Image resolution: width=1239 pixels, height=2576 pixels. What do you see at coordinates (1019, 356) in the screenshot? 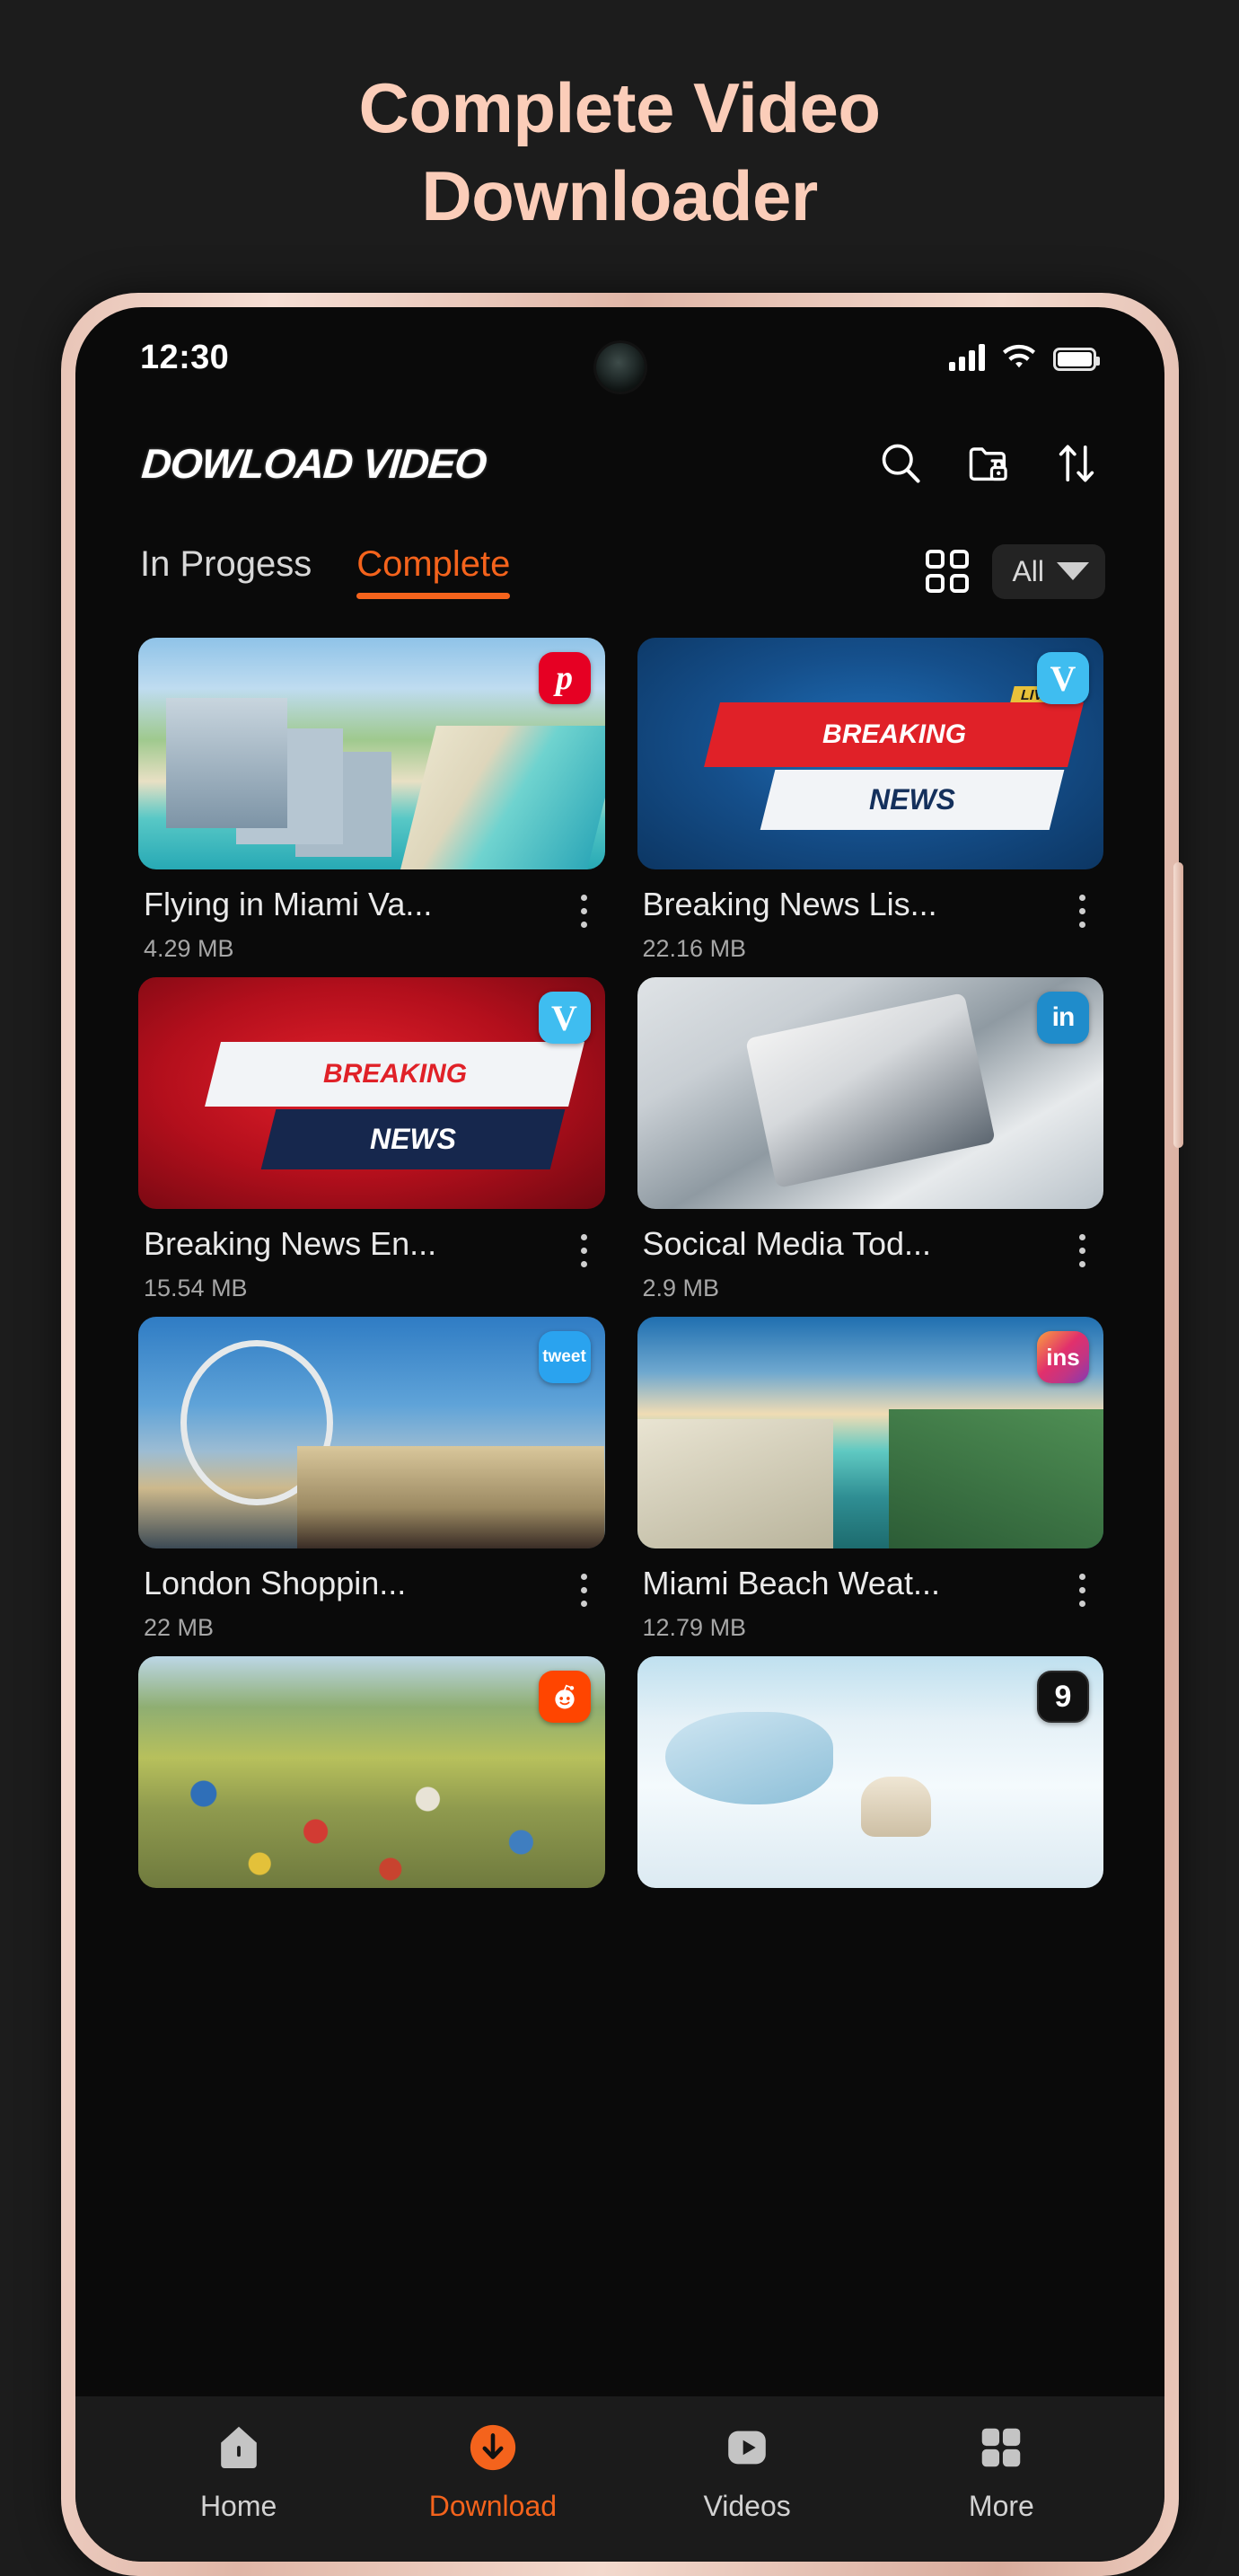
I see `wifi-icon` at bounding box center [1019, 356].